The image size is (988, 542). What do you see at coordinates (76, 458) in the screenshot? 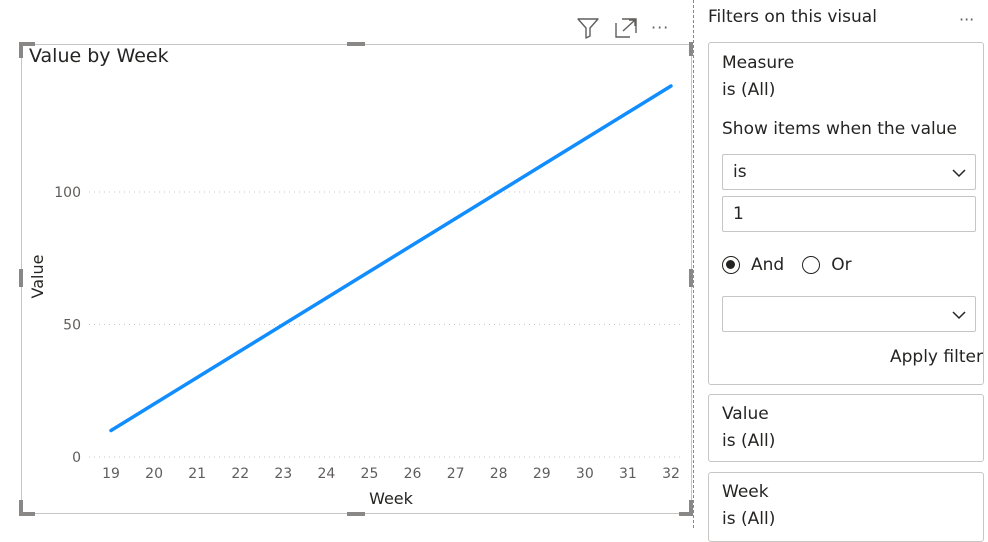
I see `y-tick-label: 0` at bounding box center [76, 458].